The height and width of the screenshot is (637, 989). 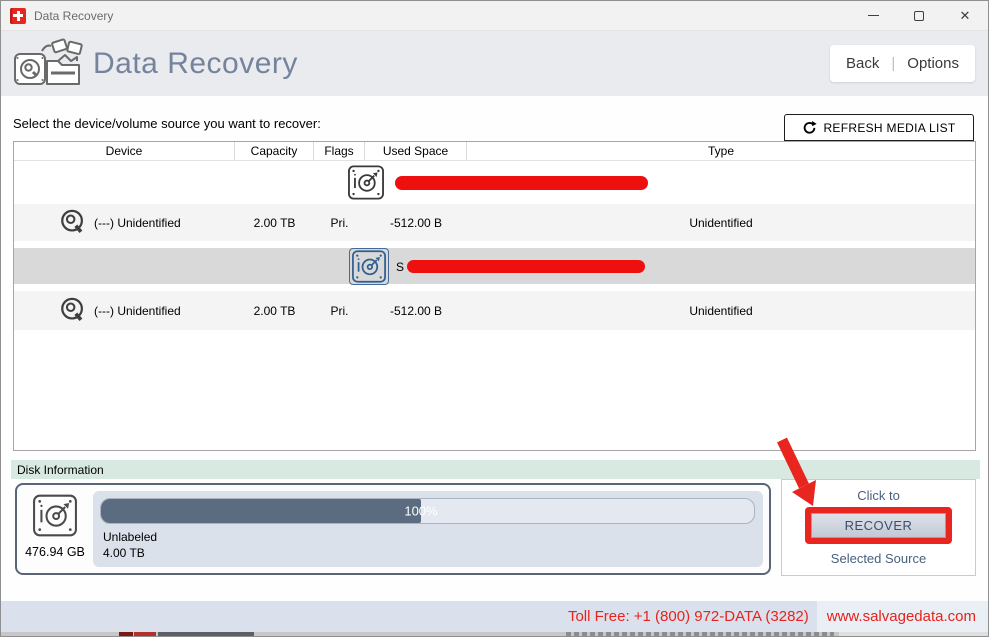 I want to click on progress-fill, so click(x=261, y=511).